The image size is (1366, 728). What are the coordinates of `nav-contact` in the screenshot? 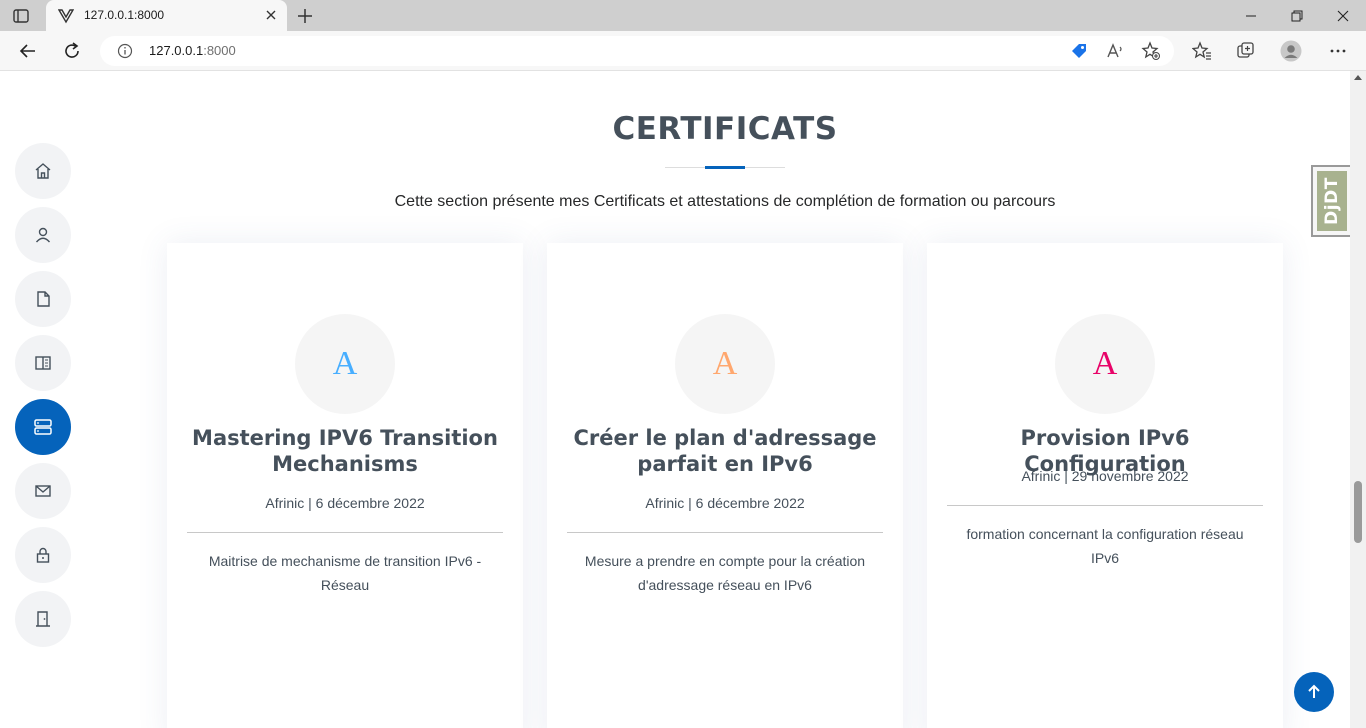 It's located at (43, 491).